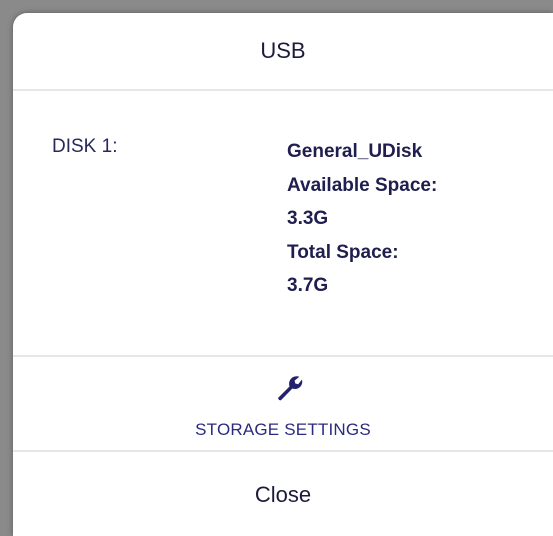  I want to click on dialog-title: USB, so click(283, 50).